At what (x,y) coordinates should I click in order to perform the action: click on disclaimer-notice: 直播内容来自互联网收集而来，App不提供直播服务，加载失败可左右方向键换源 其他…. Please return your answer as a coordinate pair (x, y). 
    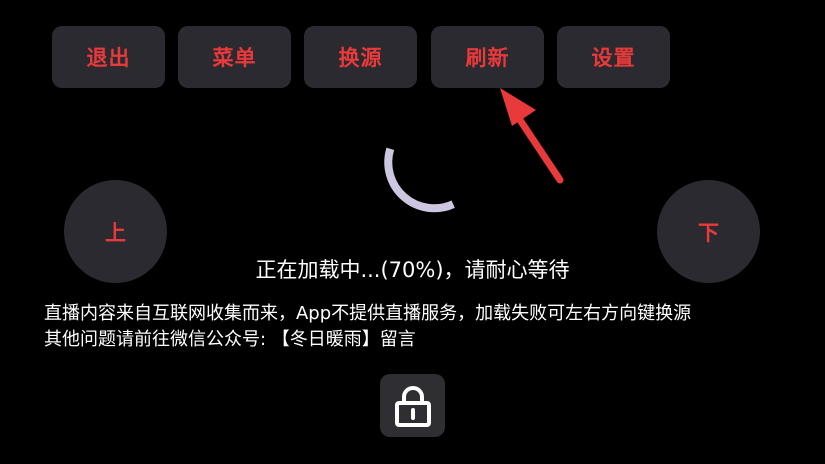
    Looking at the image, I should click on (429, 327).